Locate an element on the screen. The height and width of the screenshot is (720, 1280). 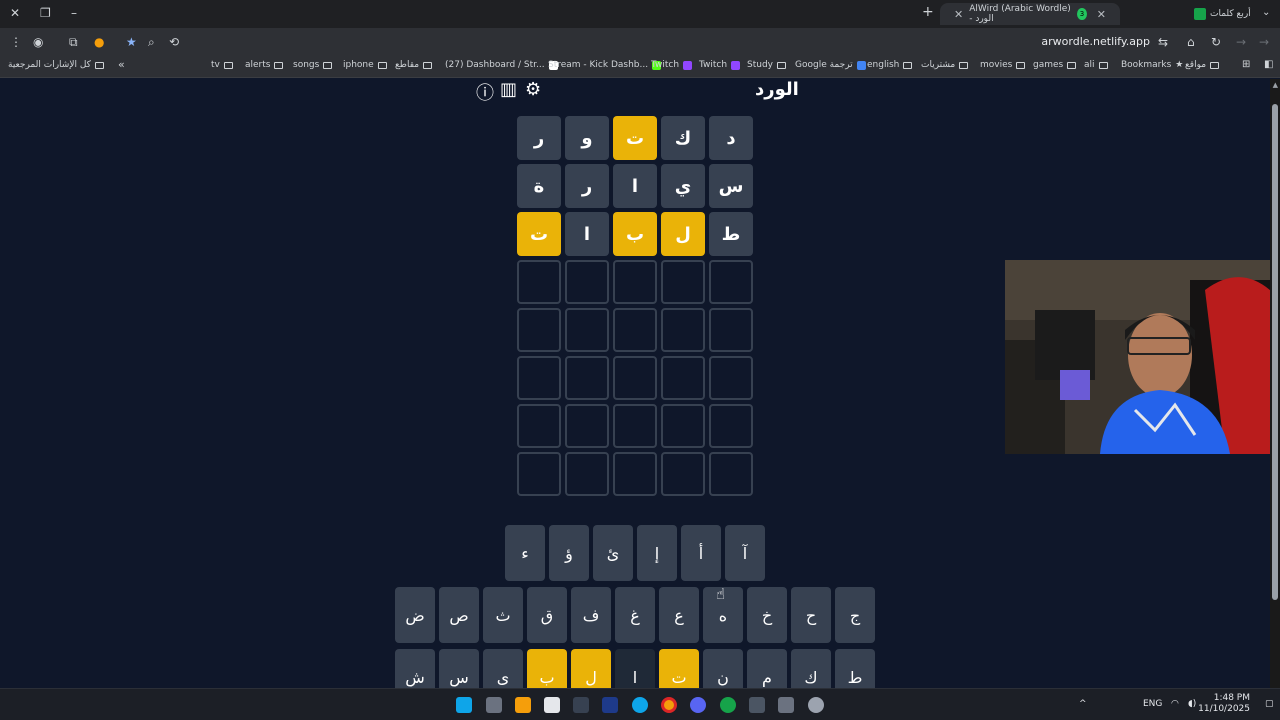
keyboard-key: ك is located at coordinates (811, 668).